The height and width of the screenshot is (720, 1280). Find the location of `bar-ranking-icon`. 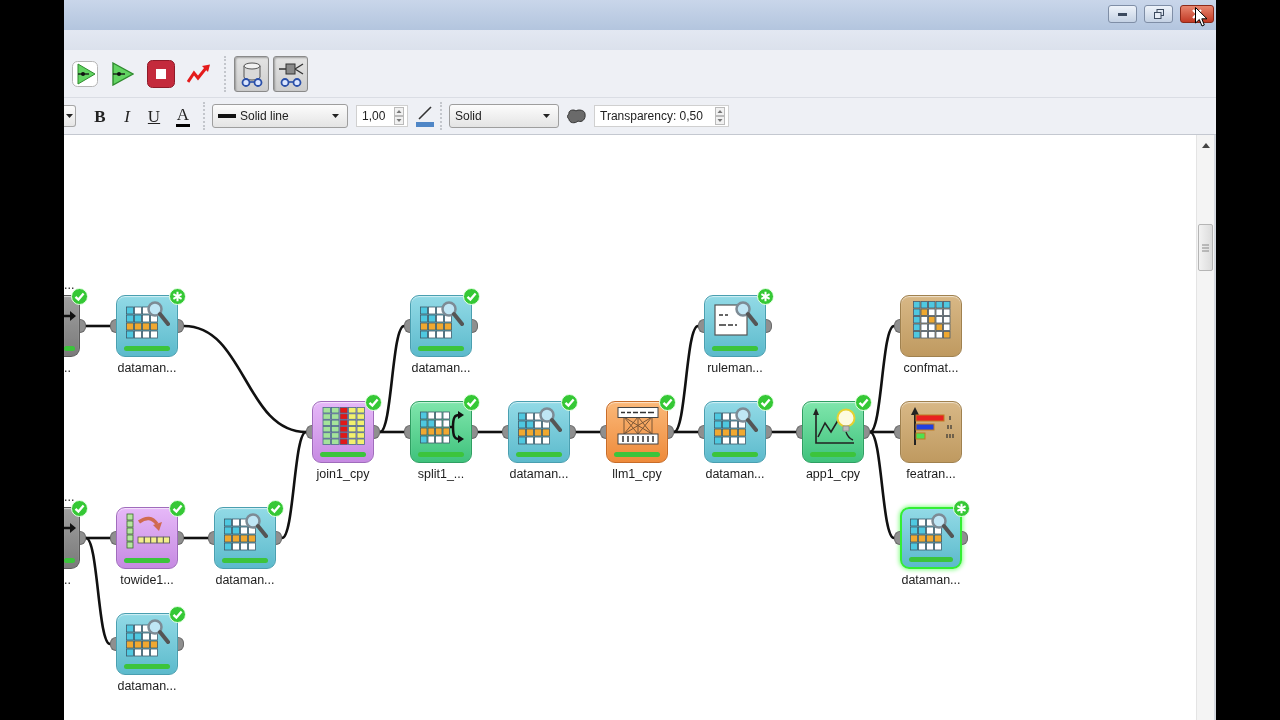

bar-ranking-icon is located at coordinates (932, 426).